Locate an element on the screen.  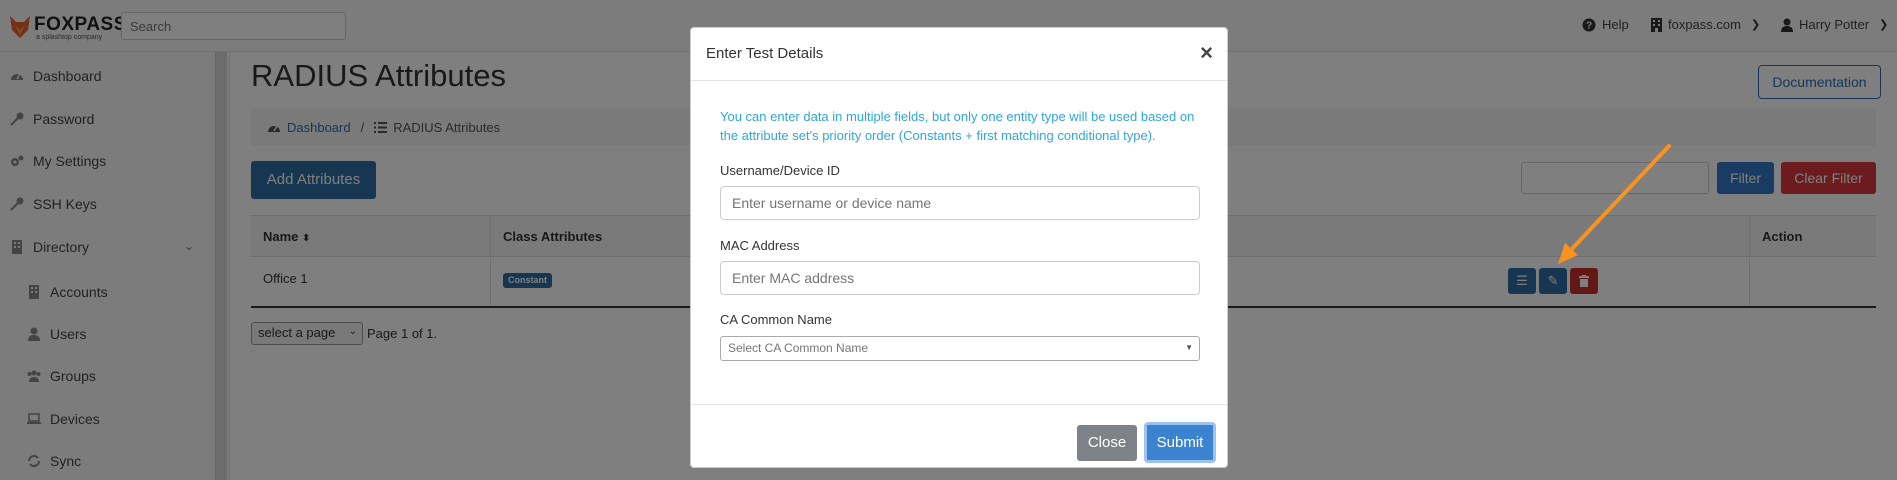
username-label: Username/Device ID is located at coordinates (780, 170).